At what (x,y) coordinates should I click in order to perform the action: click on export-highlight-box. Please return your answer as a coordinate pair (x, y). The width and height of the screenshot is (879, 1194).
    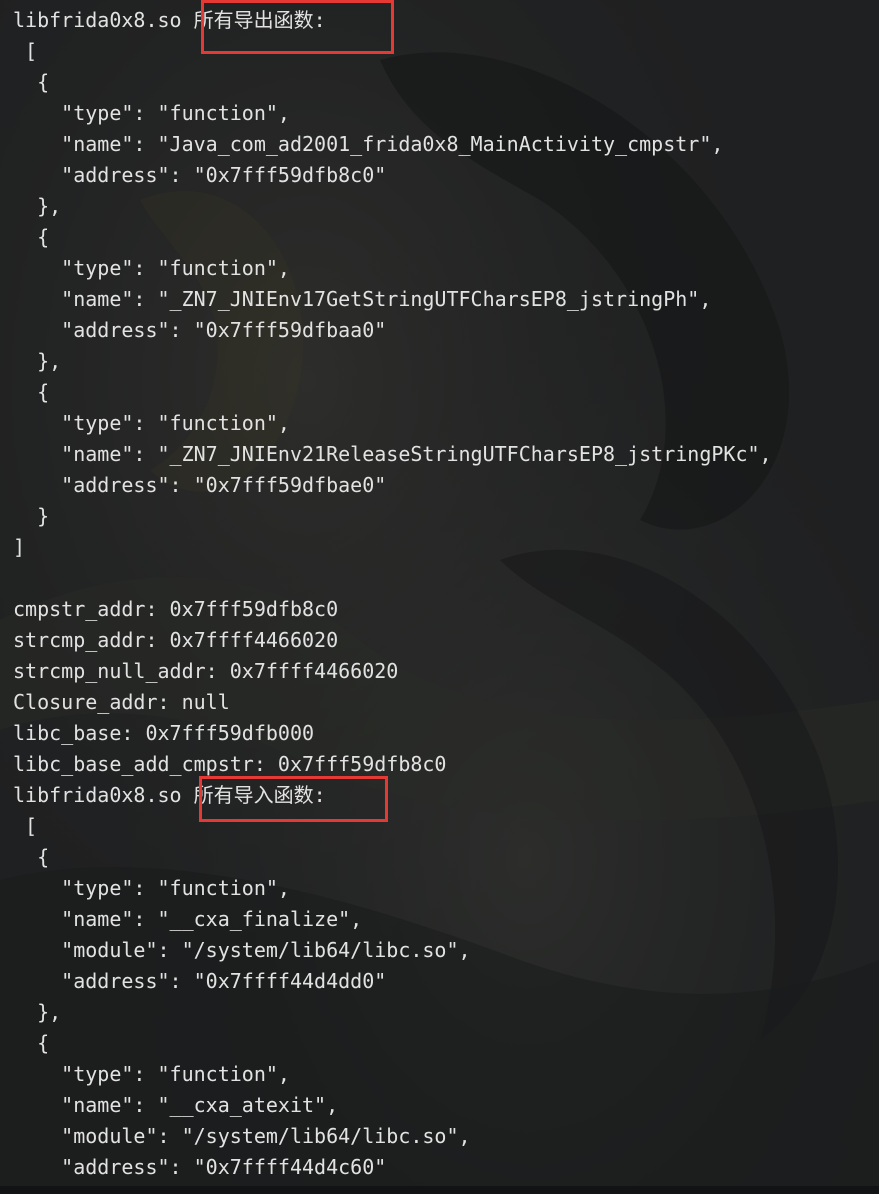
    Looking at the image, I should click on (297, 27).